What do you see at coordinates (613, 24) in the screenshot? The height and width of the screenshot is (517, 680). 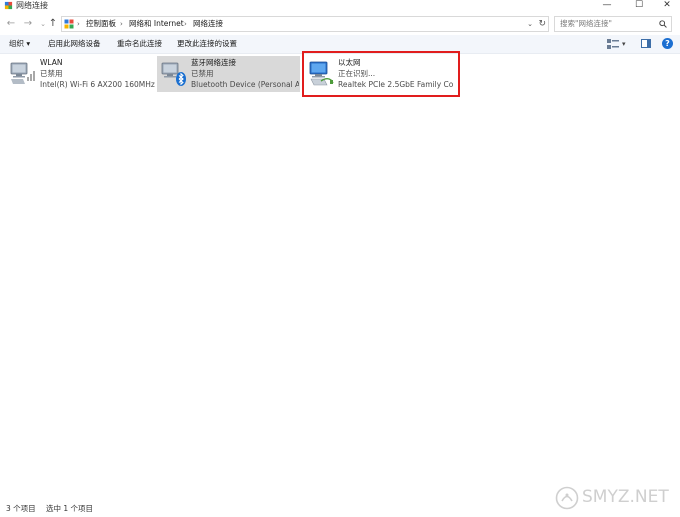 I see `search-box: 搜索"网络连接"` at bounding box center [613, 24].